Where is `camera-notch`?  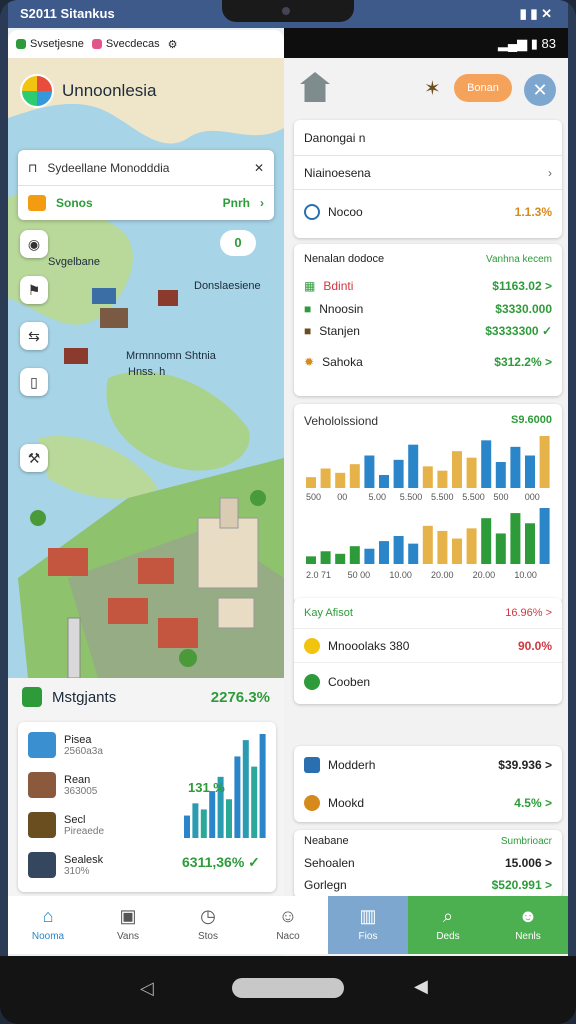 camera-notch is located at coordinates (288, 11).